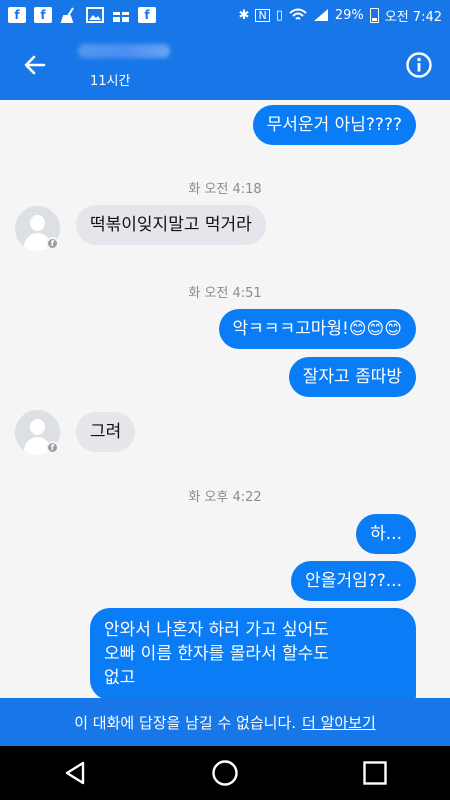 This screenshot has height=800, width=450. I want to click on outgoing-message: 잘자고 좀따방, so click(352, 377).